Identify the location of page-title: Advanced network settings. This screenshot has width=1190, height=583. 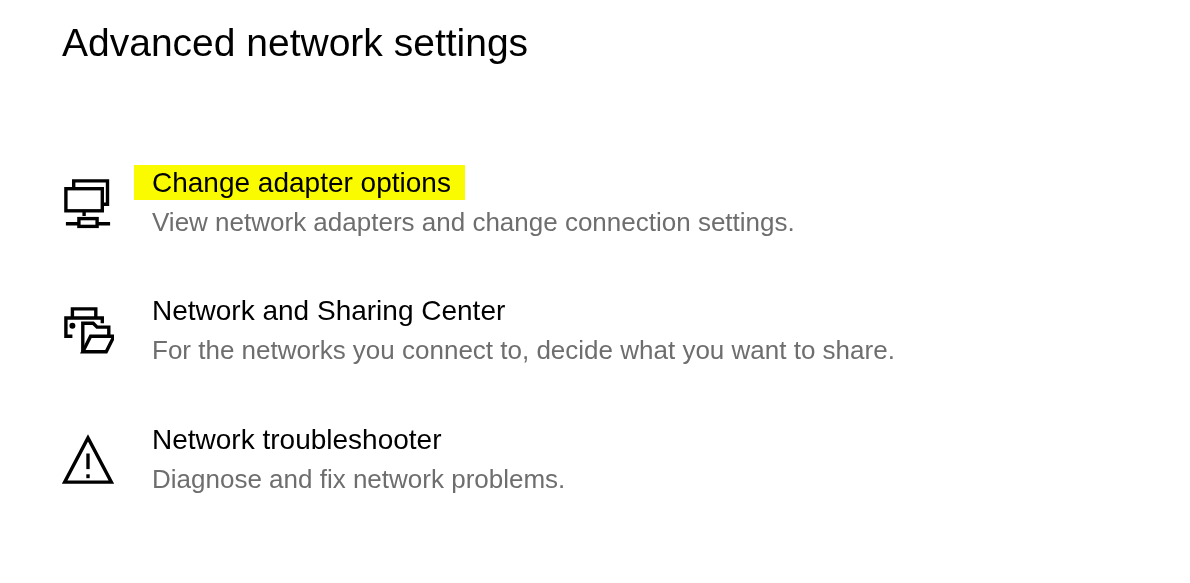
(296, 43).